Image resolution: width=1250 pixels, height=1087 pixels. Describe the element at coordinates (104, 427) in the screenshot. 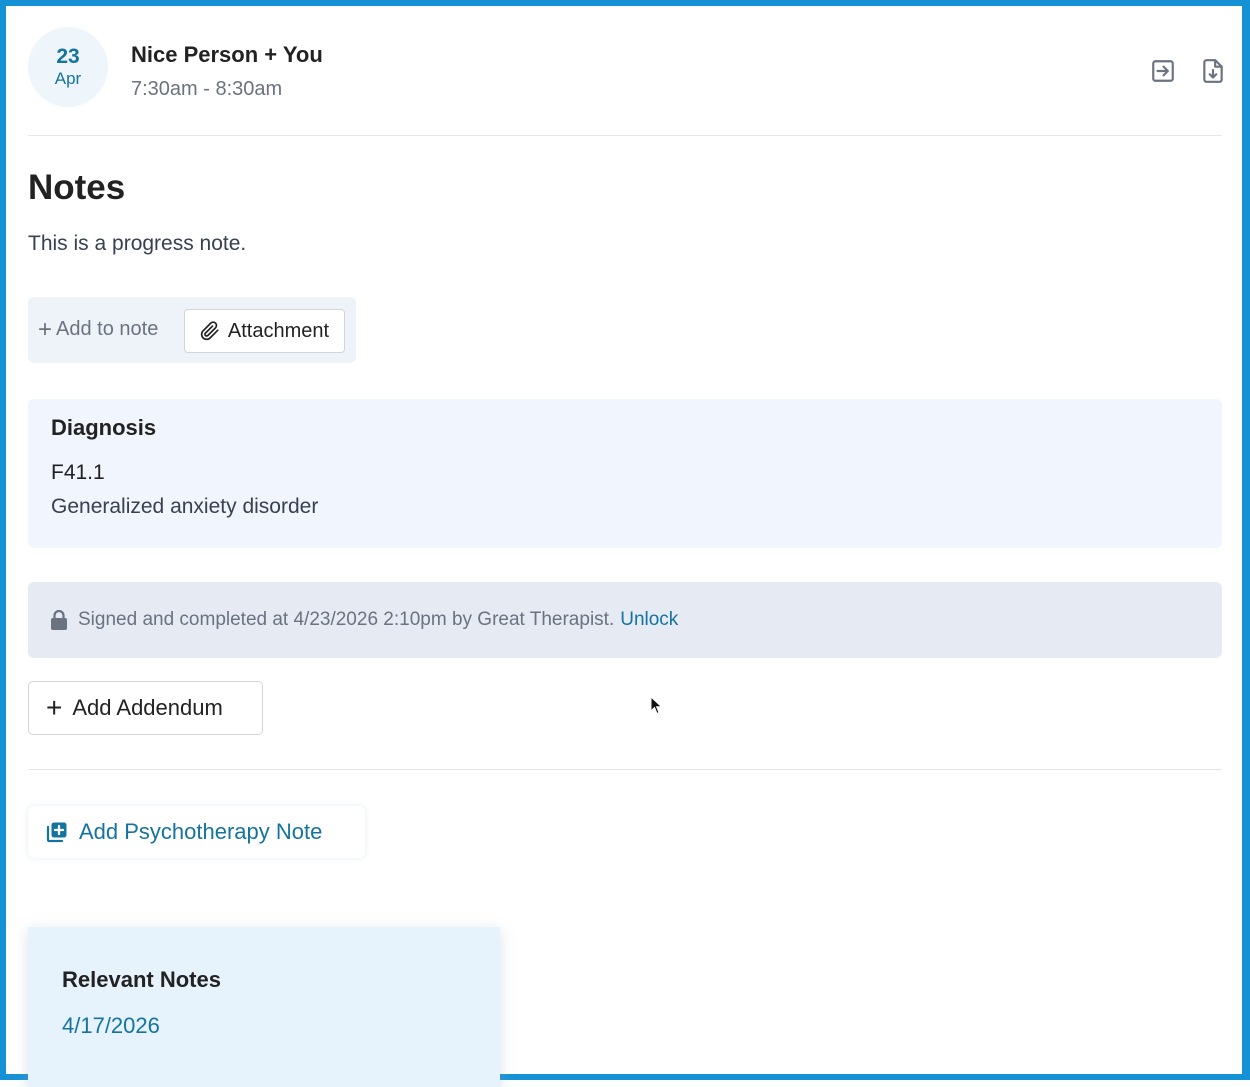

I see `diagnosis-title: Diagnosis` at that location.